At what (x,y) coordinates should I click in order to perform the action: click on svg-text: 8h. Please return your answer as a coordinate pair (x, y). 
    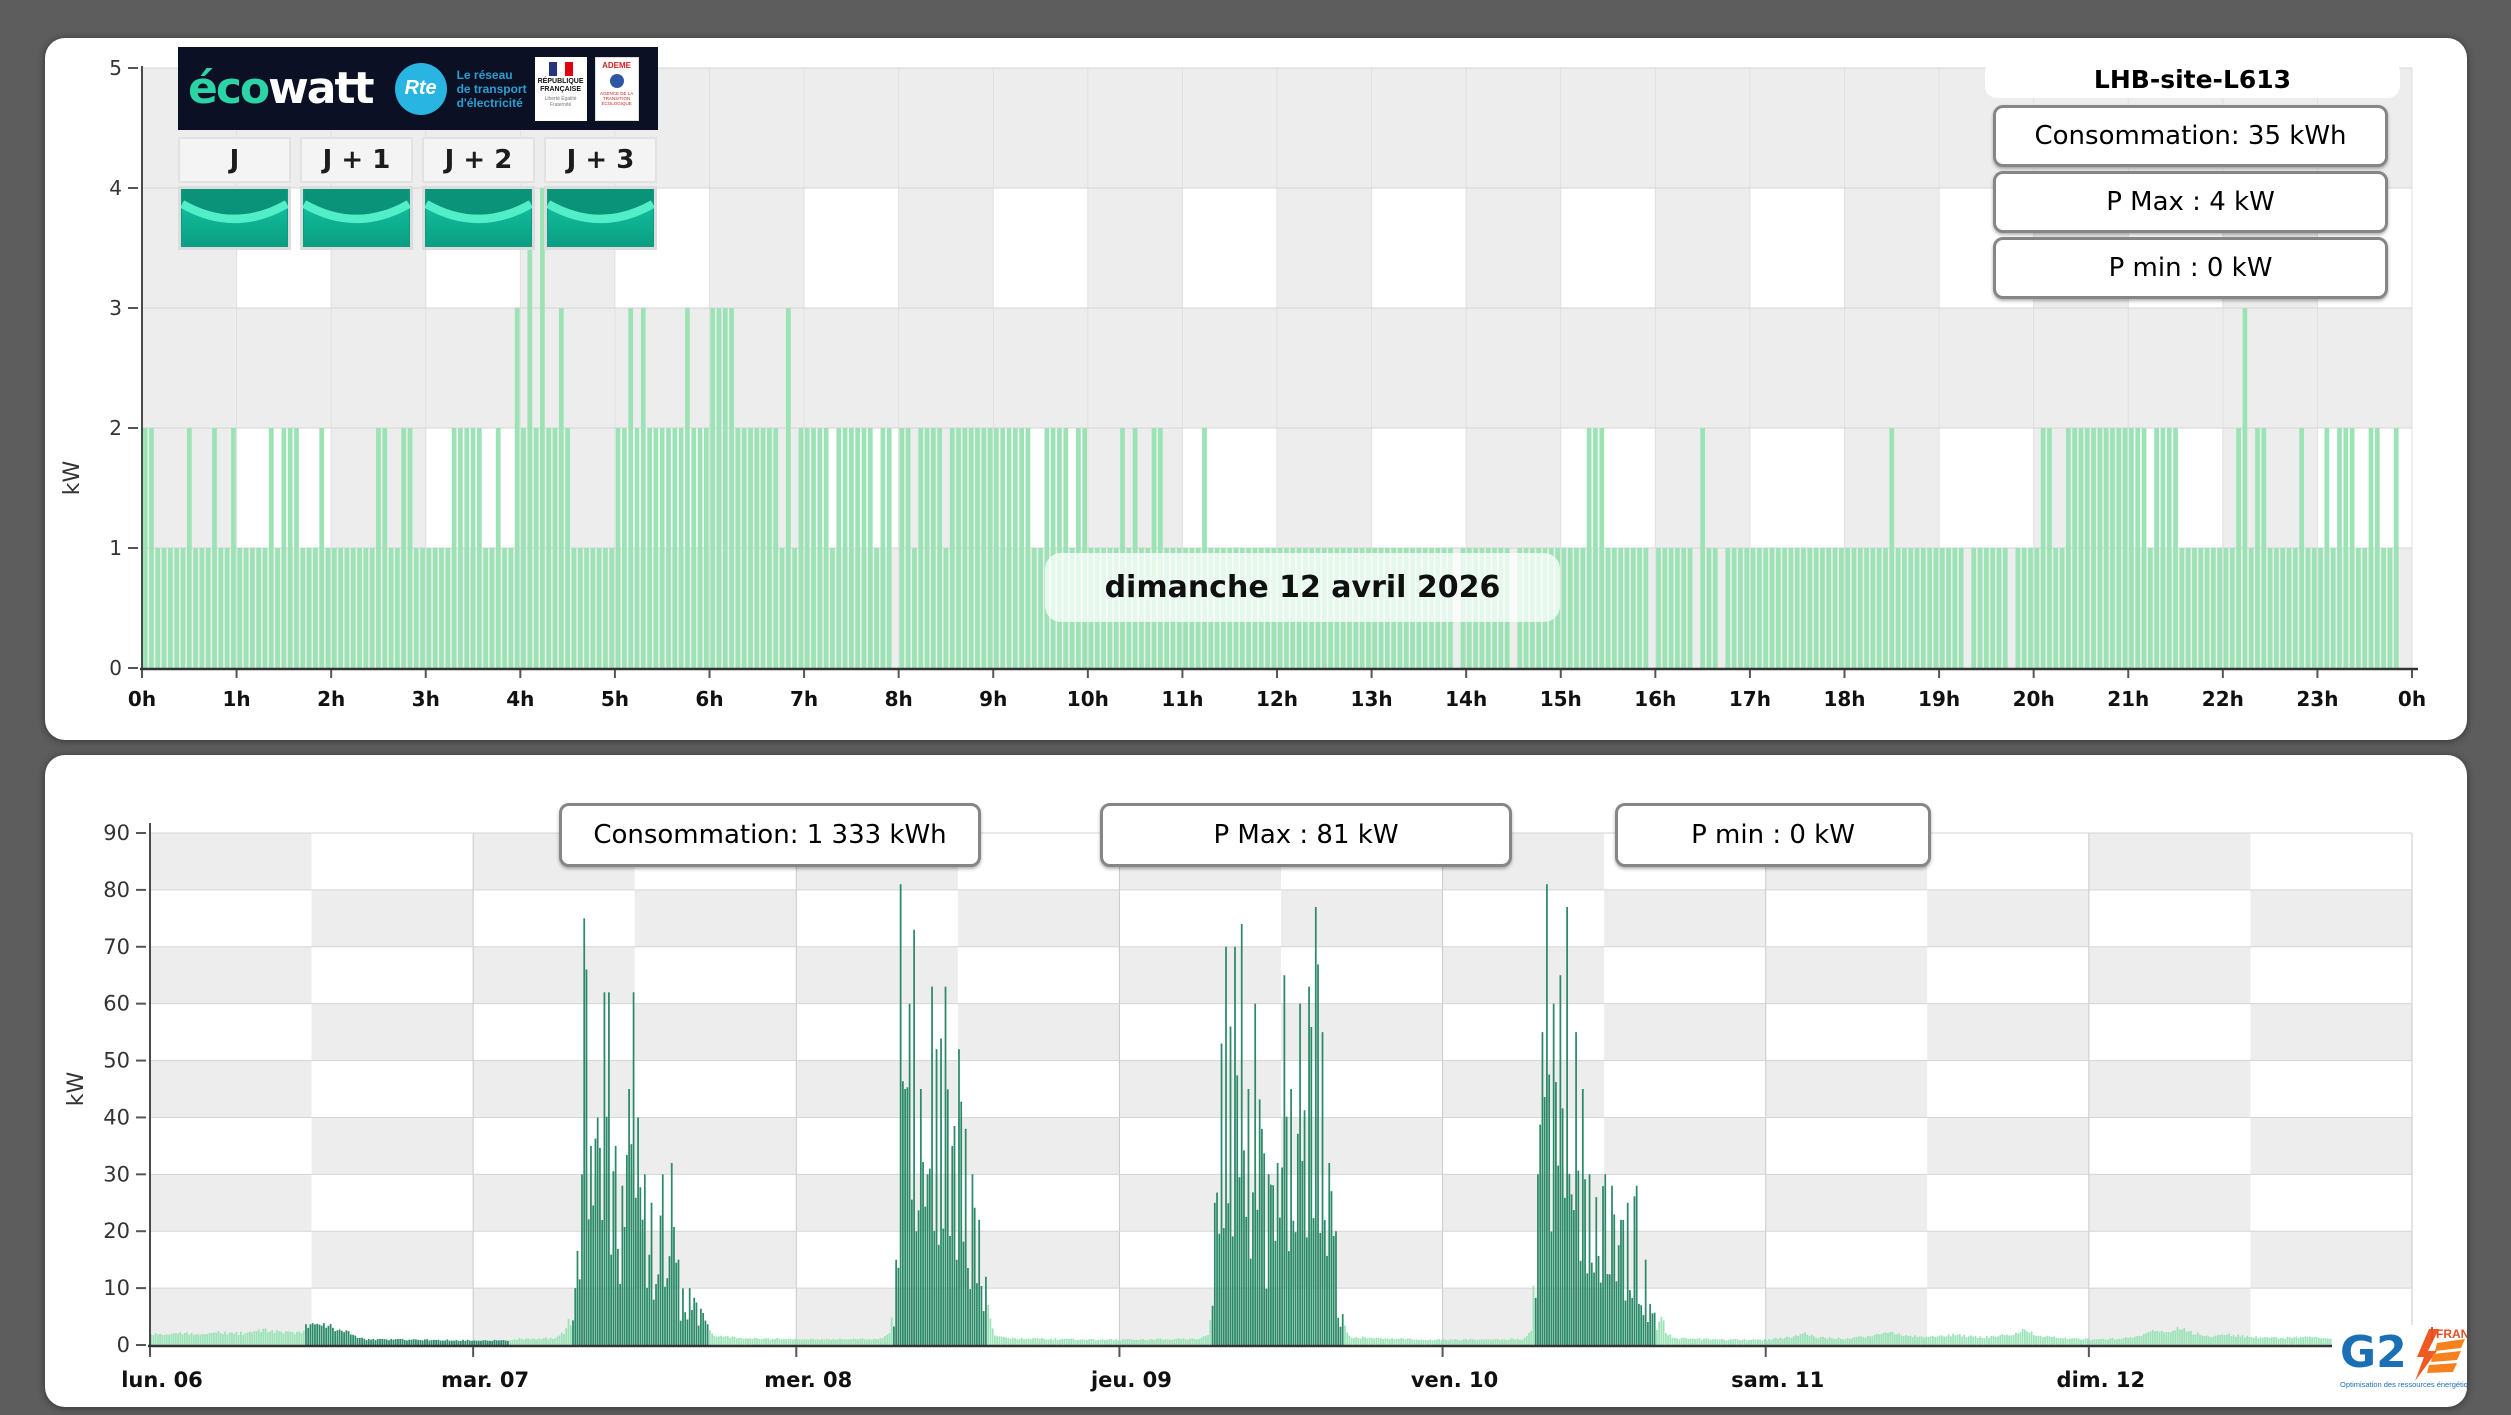
    Looking at the image, I should click on (899, 699).